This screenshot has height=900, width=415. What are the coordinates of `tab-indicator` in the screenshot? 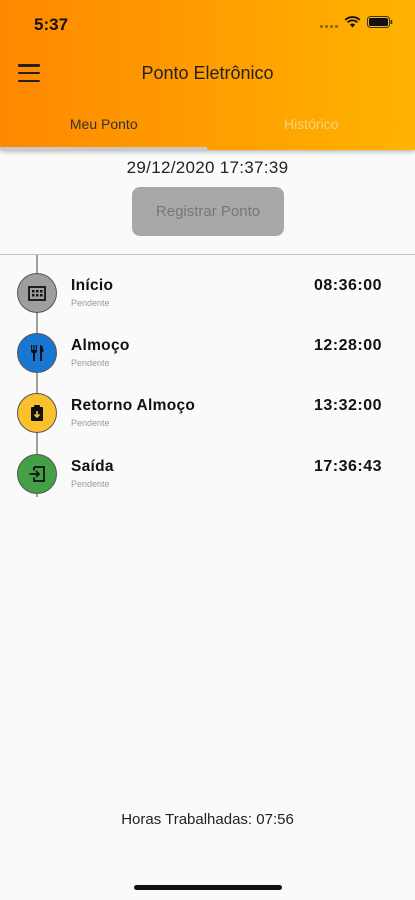 It's located at (103, 148).